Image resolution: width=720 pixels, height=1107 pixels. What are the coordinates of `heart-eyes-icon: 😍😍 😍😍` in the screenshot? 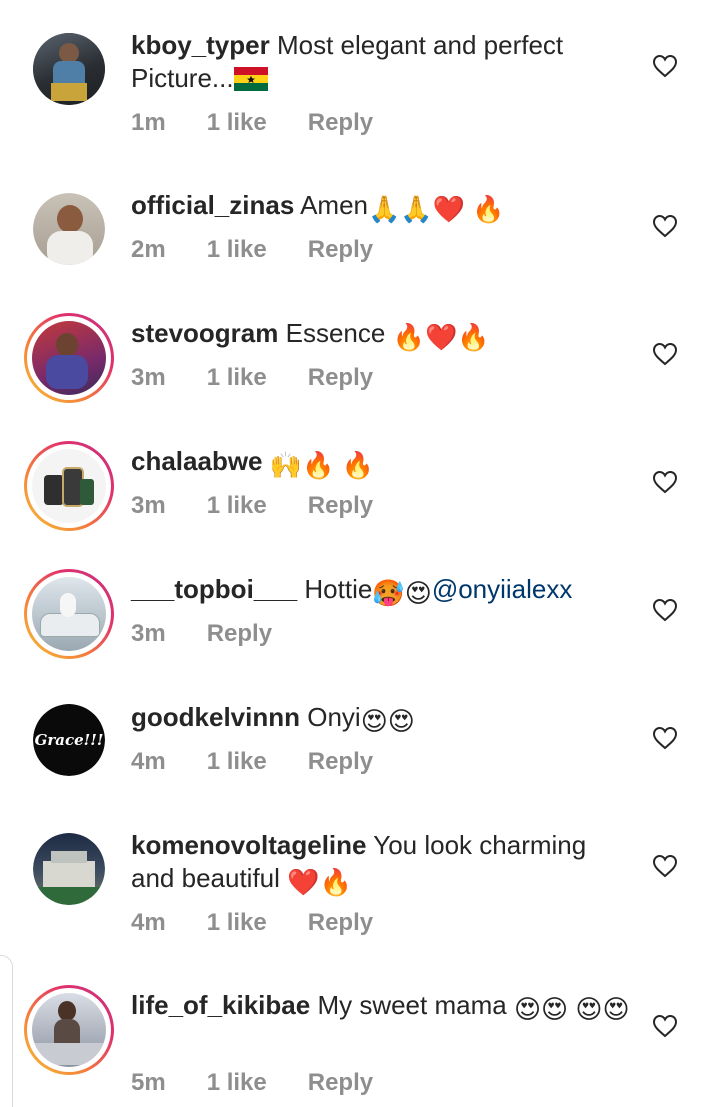 It's located at (571, 1009).